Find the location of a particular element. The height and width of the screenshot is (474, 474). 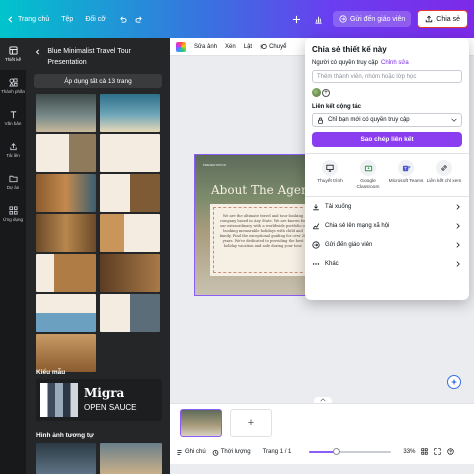

rail-item-apps: Ứng dụng is located at coordinates (13, 214).